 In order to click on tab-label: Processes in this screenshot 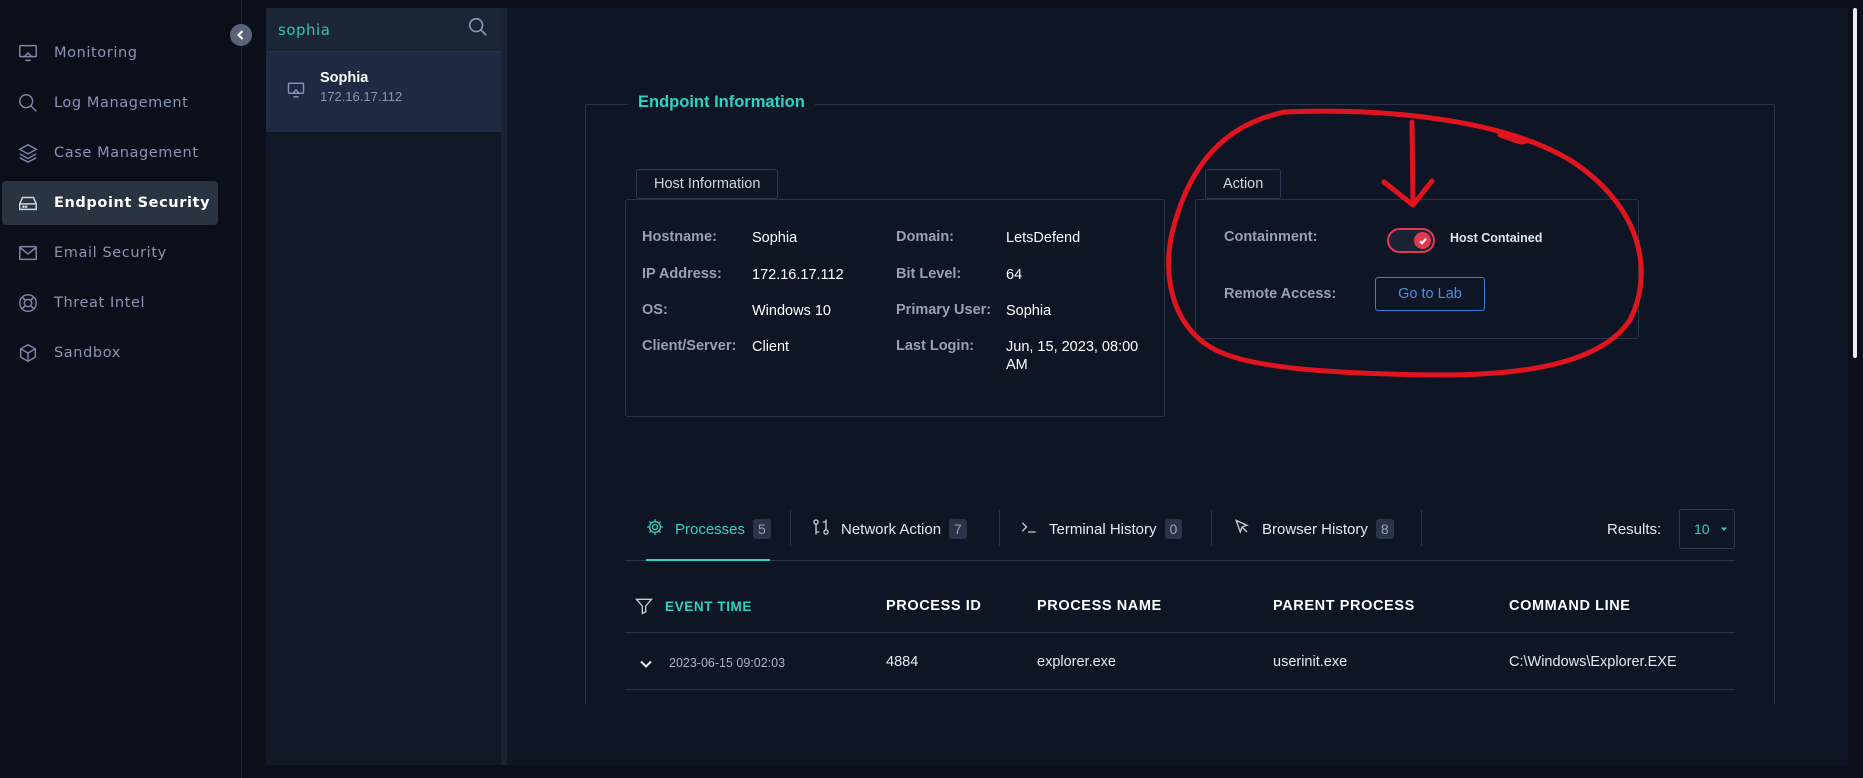, I will do `click(710, 529)`.